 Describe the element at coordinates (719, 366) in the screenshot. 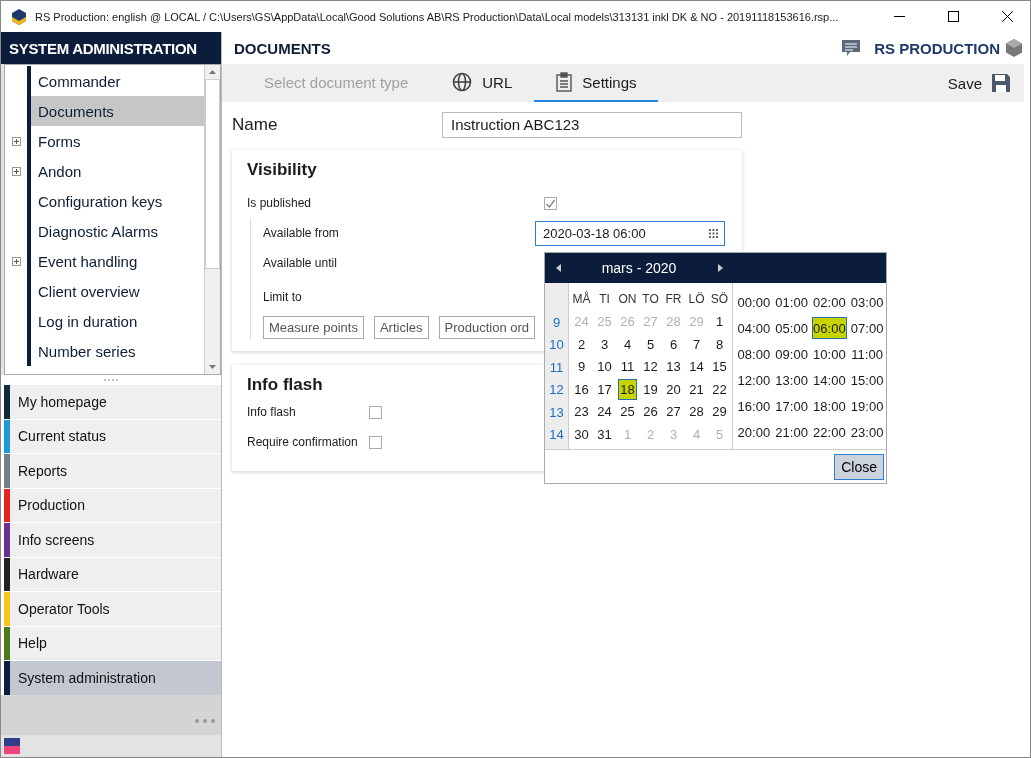

I see `calendar-day: 15` at that location.